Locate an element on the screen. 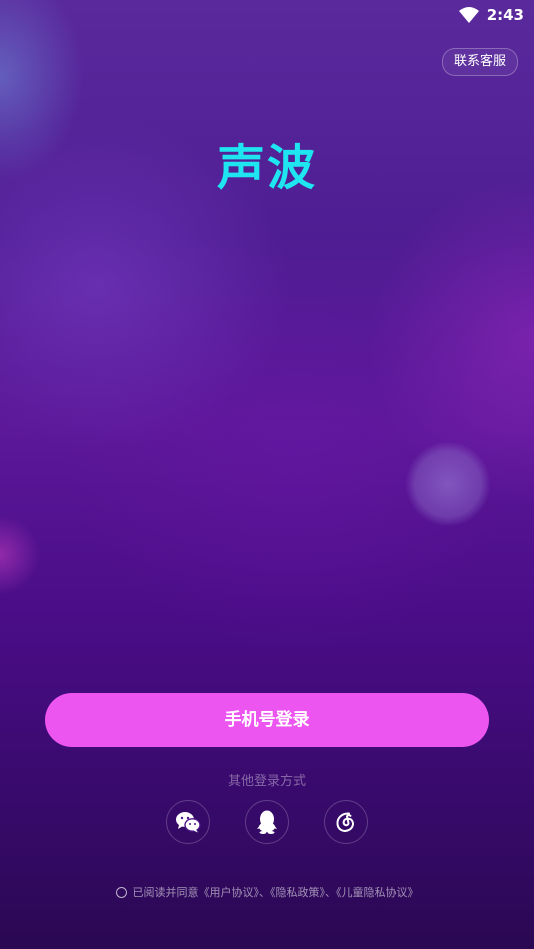 The height and width of the screenshot is (949, 534). wechat-login-button is located at coordinates (188, 822).